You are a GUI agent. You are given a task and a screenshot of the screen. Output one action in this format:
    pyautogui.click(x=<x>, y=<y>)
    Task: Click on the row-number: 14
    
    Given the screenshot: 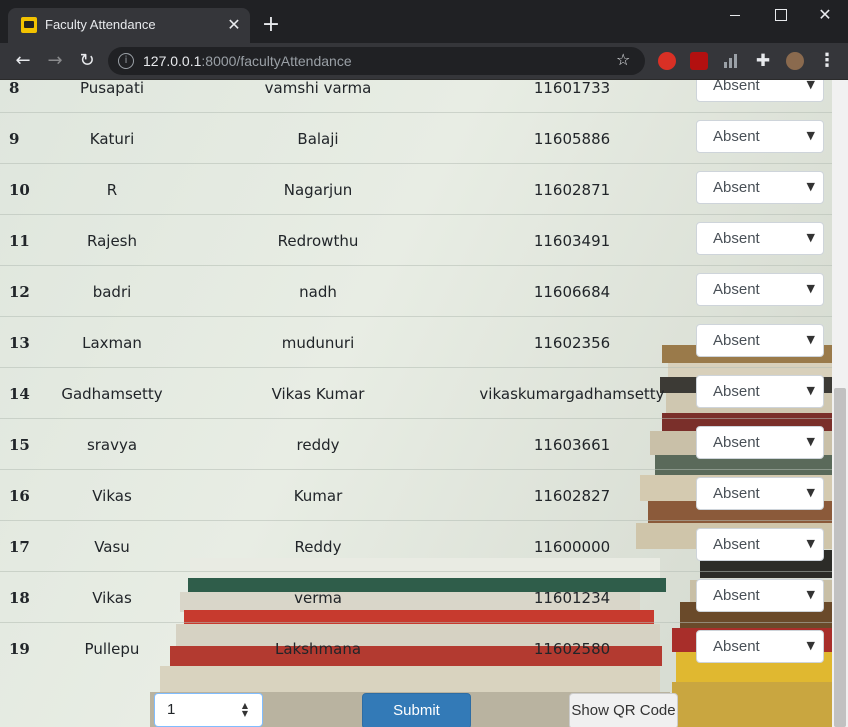 What is the action you would take?
    pyautogui.click(x=19, y=394)
    